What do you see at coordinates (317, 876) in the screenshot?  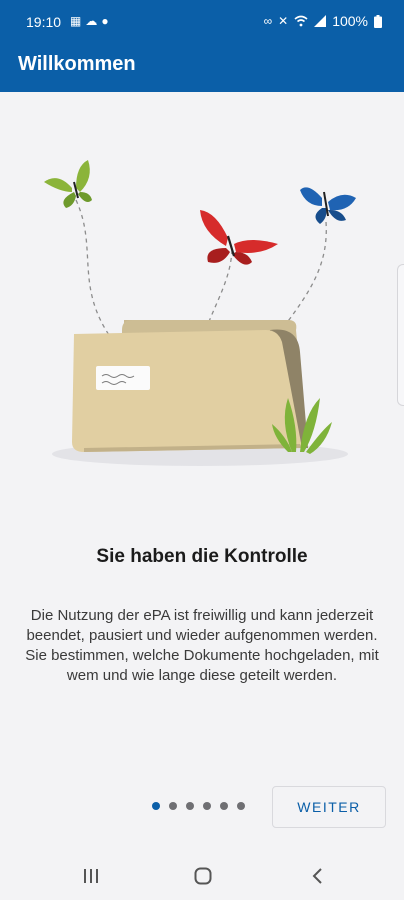 I see `back-icon` at bounding box center [317, 876].